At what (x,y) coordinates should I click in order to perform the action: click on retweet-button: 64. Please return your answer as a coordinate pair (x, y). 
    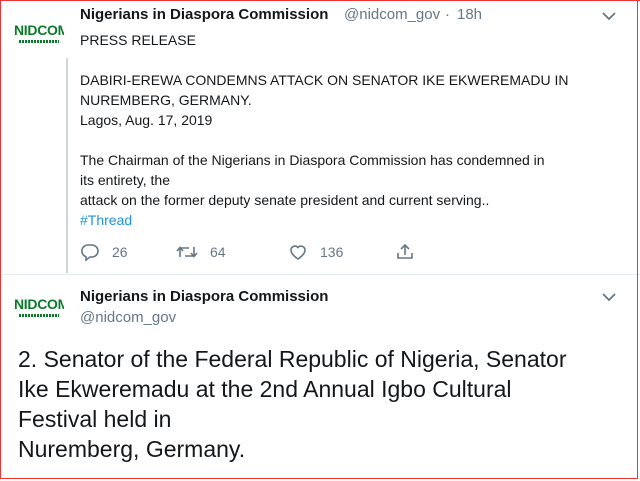
    Looking at the image, I should click on (201, 252).